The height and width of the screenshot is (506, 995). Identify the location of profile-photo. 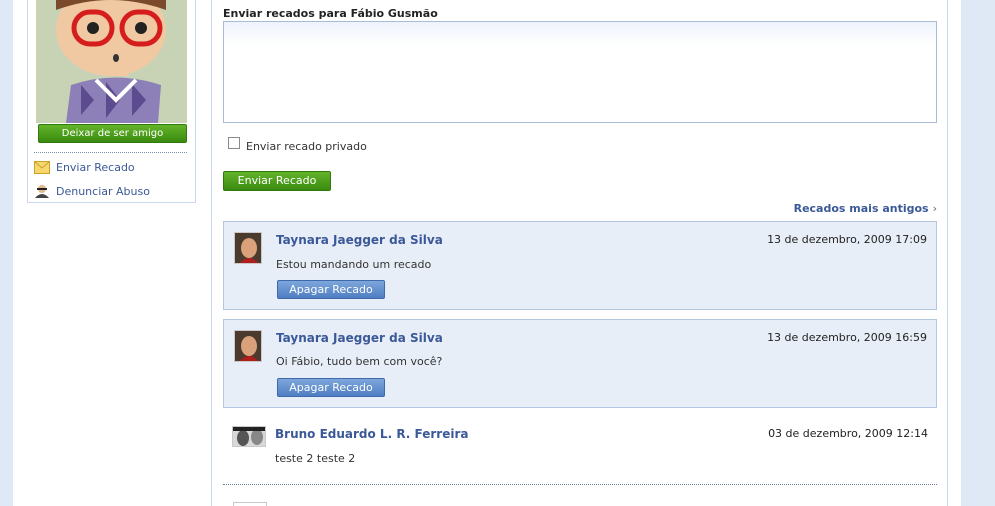
(111, 61).